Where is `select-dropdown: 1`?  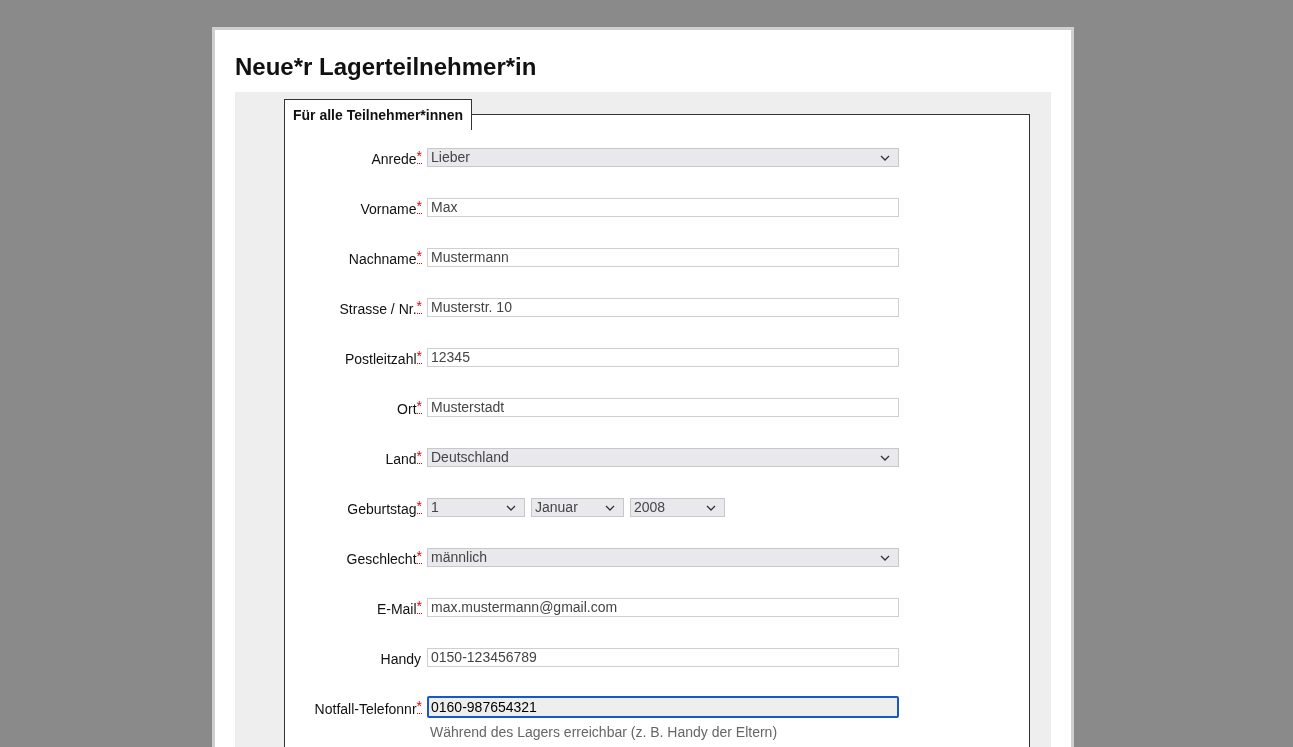
select-dropdown: 1 is located at coordinates (476, 507).